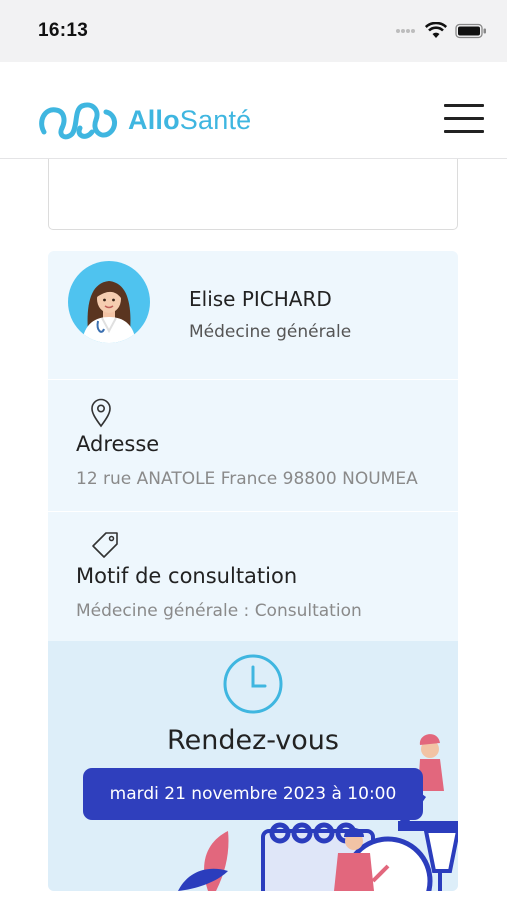 Image resolution: width=507 pixels, height=900 pixels. What do you see at coordinates (105, 545) in the screenshot?
I see `tag-icon` at bounding box center [105, 545].